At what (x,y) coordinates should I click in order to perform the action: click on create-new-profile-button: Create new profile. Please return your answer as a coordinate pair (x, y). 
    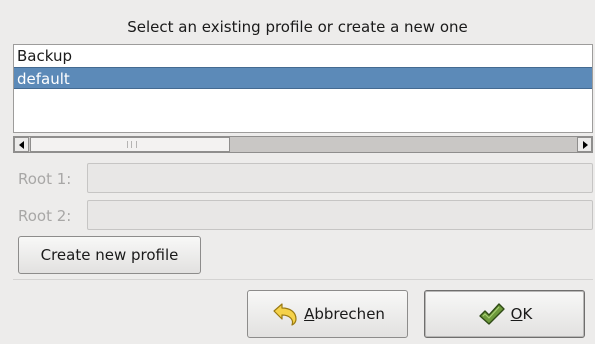
    Looking at the image, I should click on (109, 255).